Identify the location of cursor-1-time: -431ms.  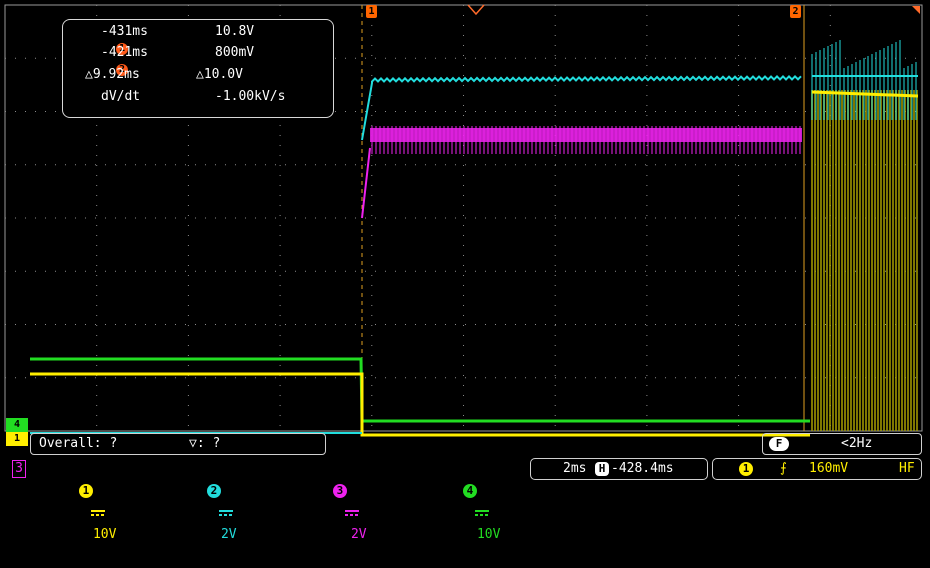
(124, 31).